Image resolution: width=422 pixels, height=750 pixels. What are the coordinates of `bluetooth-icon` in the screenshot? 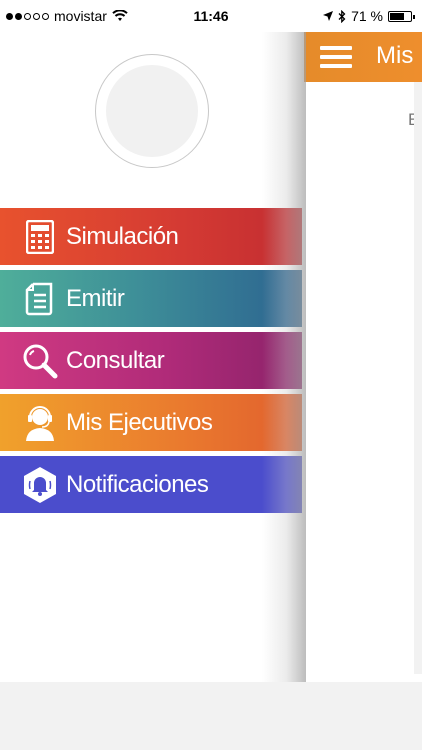 It's located at (342, 16).